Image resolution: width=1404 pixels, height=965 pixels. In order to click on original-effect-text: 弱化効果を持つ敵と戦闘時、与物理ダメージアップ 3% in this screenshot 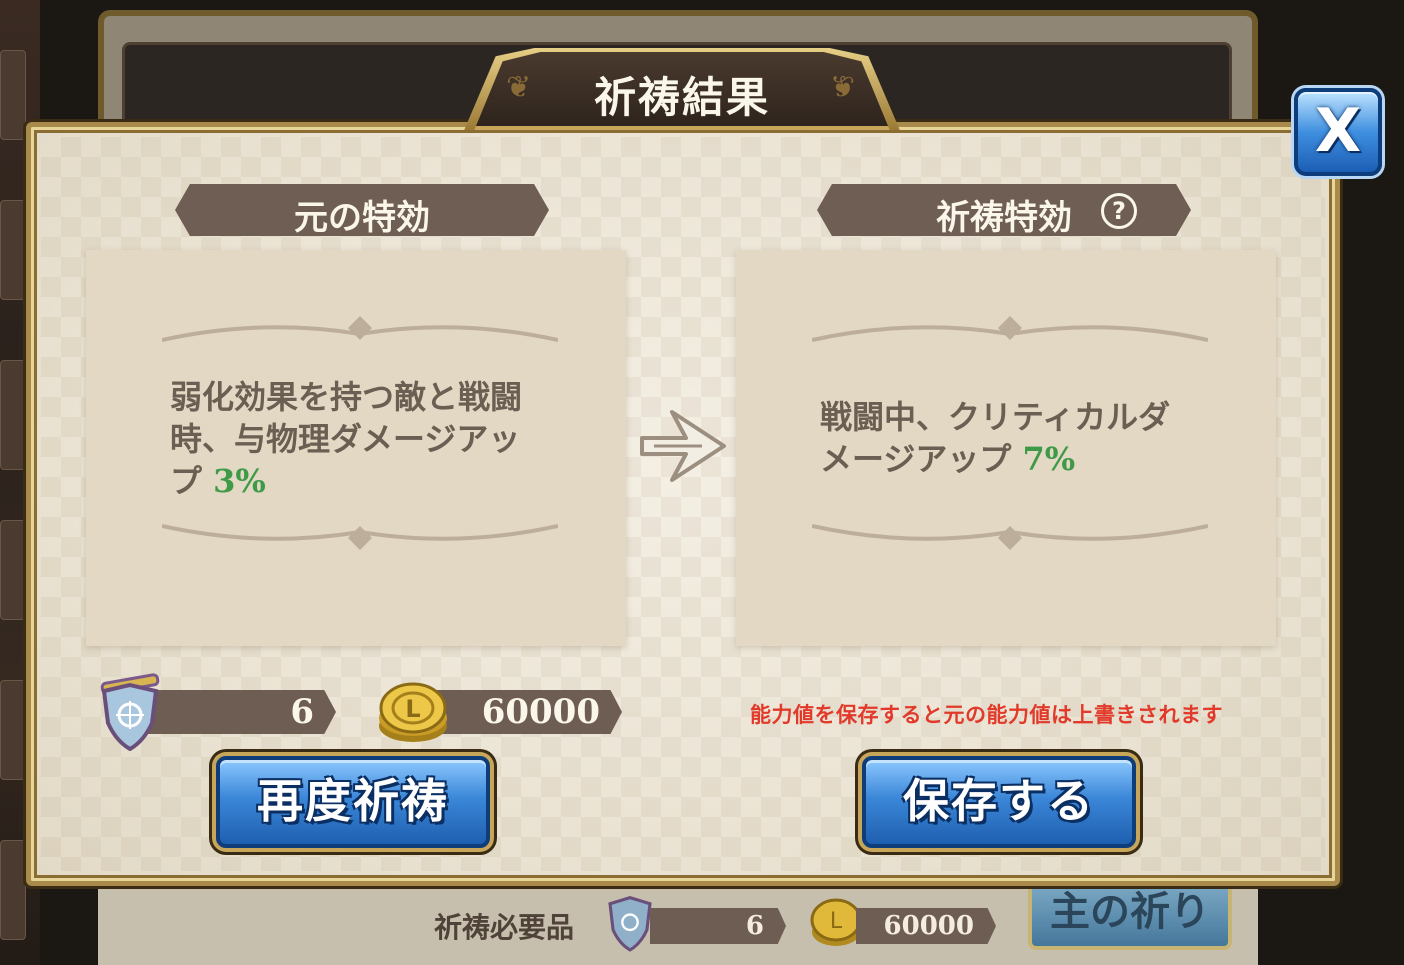, I will do `click(360, 439)`.